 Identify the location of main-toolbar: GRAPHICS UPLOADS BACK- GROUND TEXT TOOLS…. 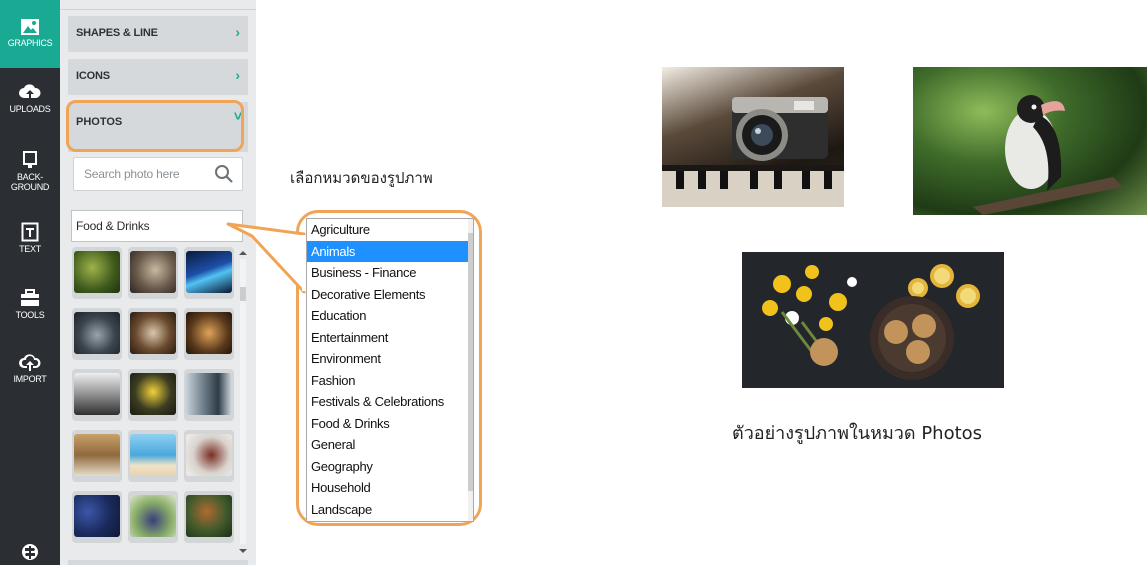
(30, 282).